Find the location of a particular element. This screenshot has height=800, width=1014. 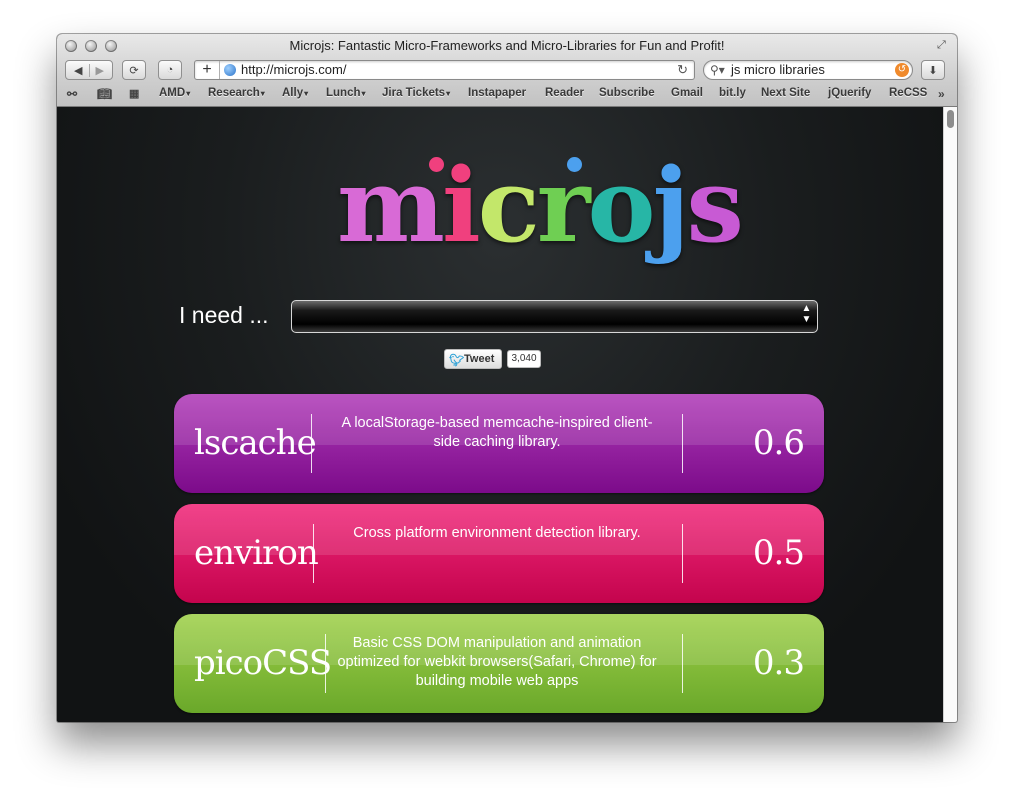

bookmark-item: Jira Tickets▾ is located at coordinates (416, 93).